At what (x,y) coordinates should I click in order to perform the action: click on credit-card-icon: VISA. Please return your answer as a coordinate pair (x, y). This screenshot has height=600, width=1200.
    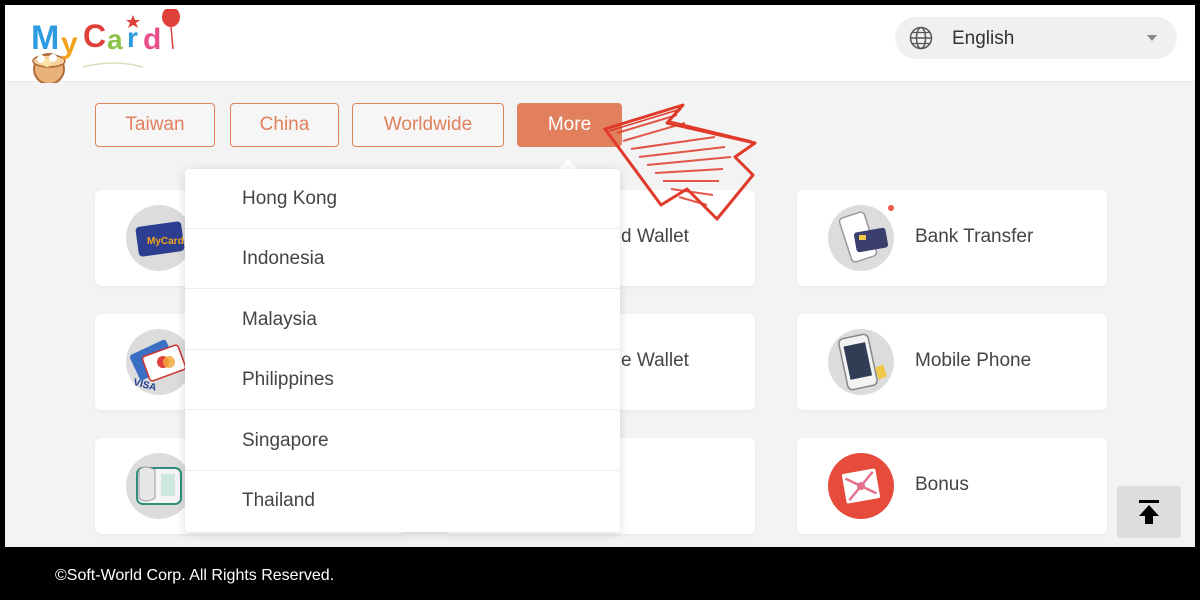
    Looking at the image, I should click on (159, 362).